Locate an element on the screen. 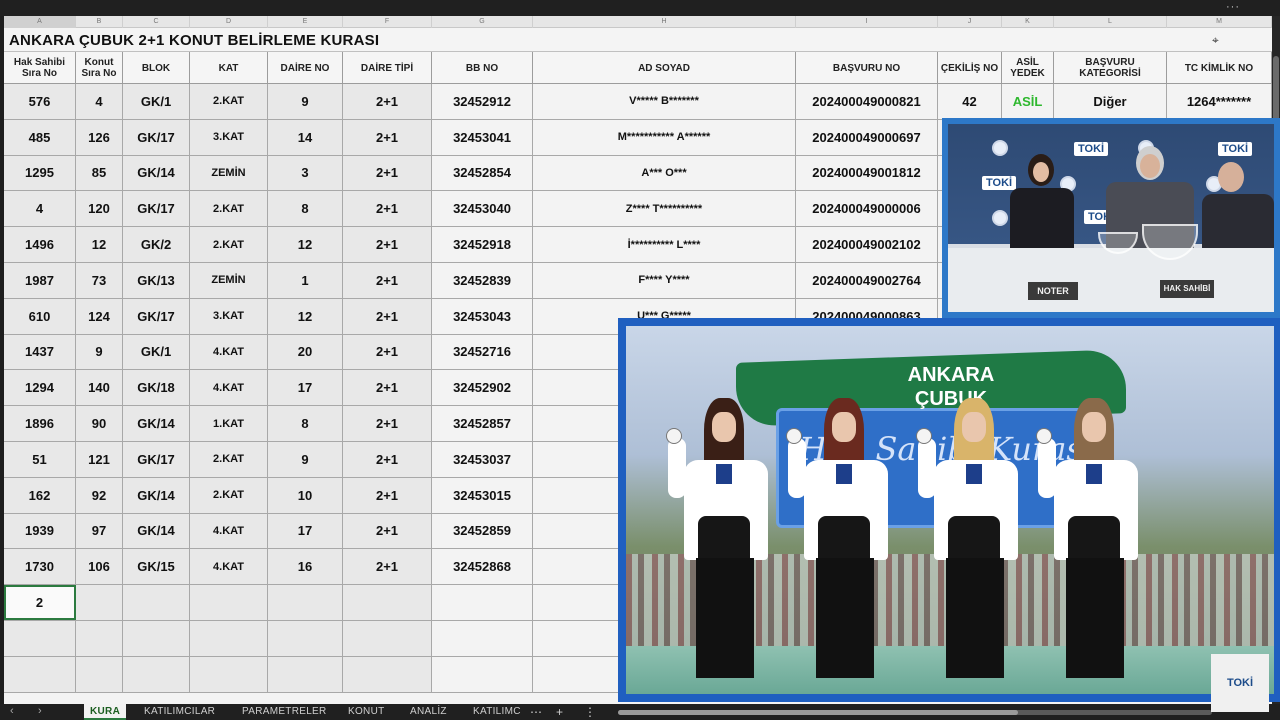 The width and height of the screenshot is (1280, 720). cell-konut: 124 is located at coordinates (99, 316).